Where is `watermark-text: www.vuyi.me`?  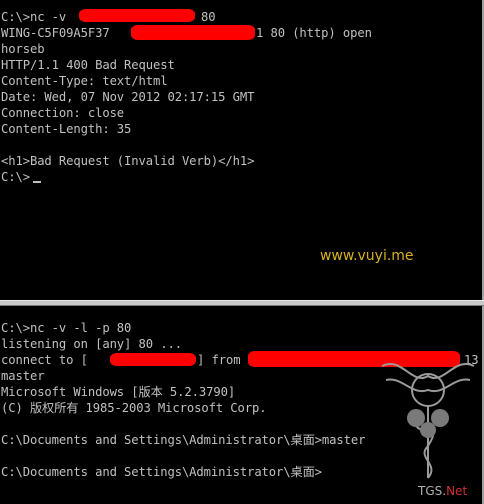 watermark-text: www.vuyi.me is located at coordinates (367, 256).